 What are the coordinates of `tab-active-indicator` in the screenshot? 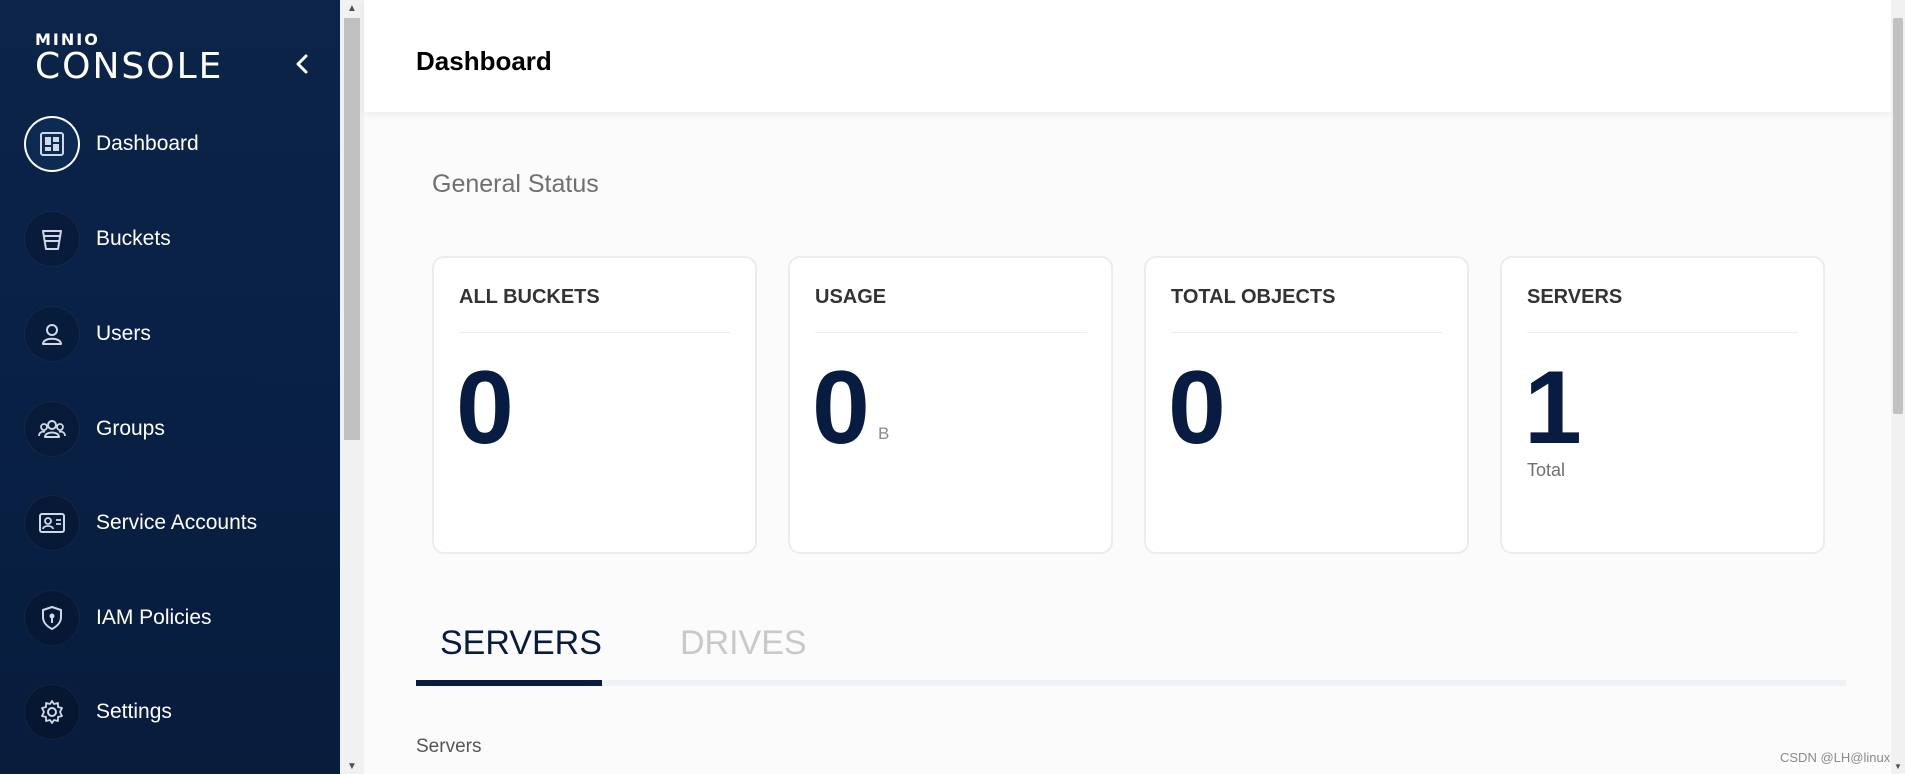 It's located at (509, 683).